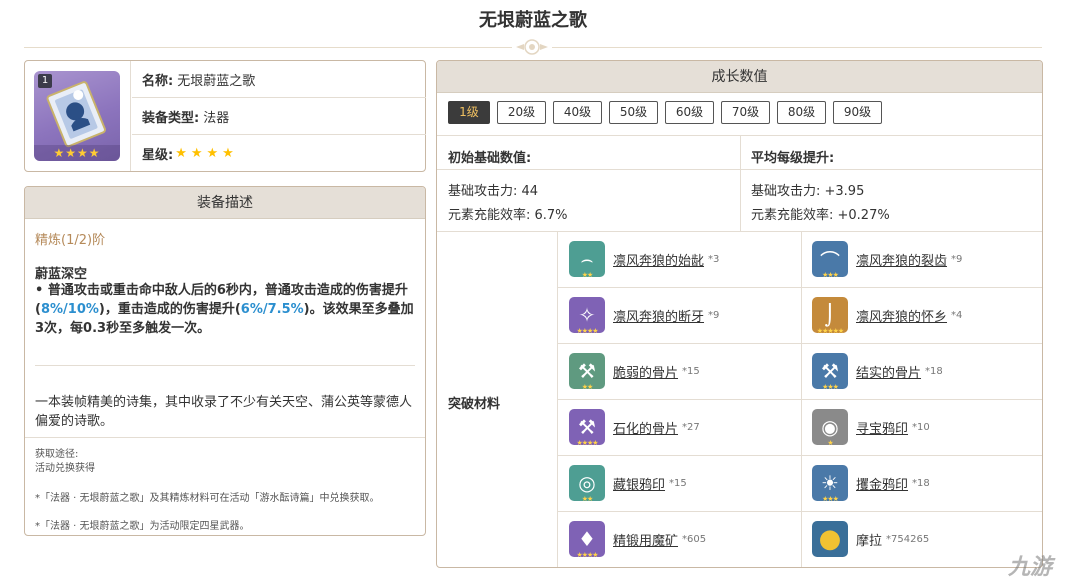 The image size is (1066, 583). Describe the element at coordinates (474, 404) in the screenshot. I see `ascension-materials-label: 突破材料` at that location.